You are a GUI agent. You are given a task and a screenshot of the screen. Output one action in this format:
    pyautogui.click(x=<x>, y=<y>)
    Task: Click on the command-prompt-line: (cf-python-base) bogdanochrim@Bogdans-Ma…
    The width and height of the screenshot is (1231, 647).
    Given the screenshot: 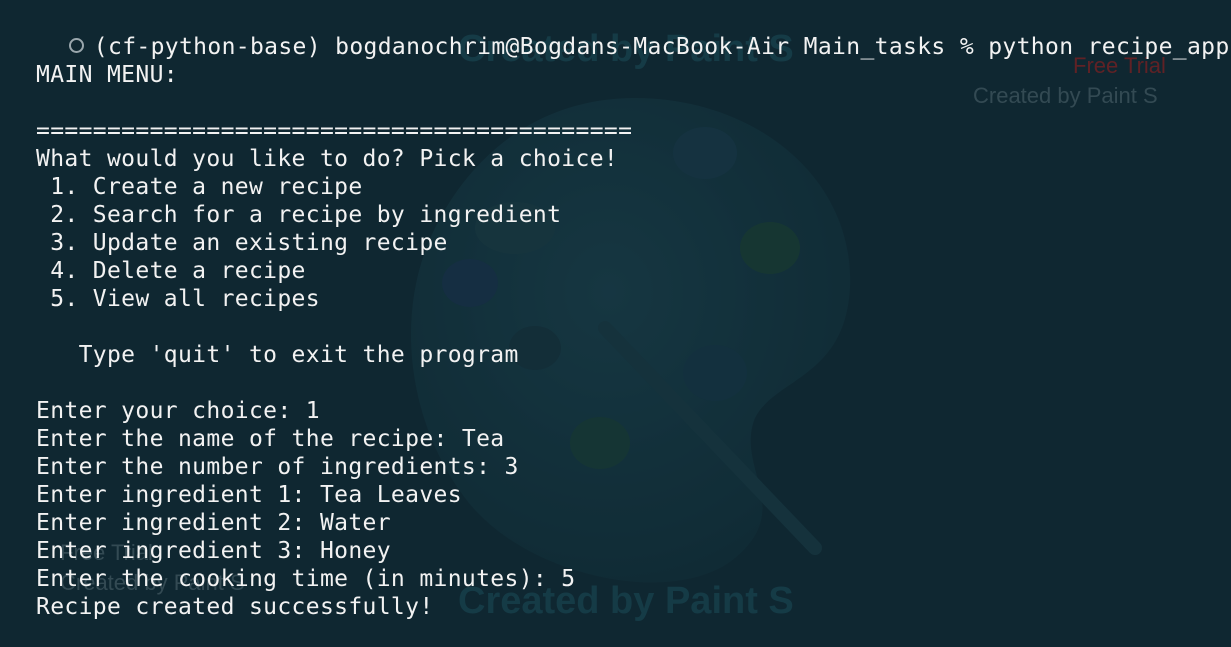 What is the action you would take?
    pyautogui.click(x=621, y=32)
    